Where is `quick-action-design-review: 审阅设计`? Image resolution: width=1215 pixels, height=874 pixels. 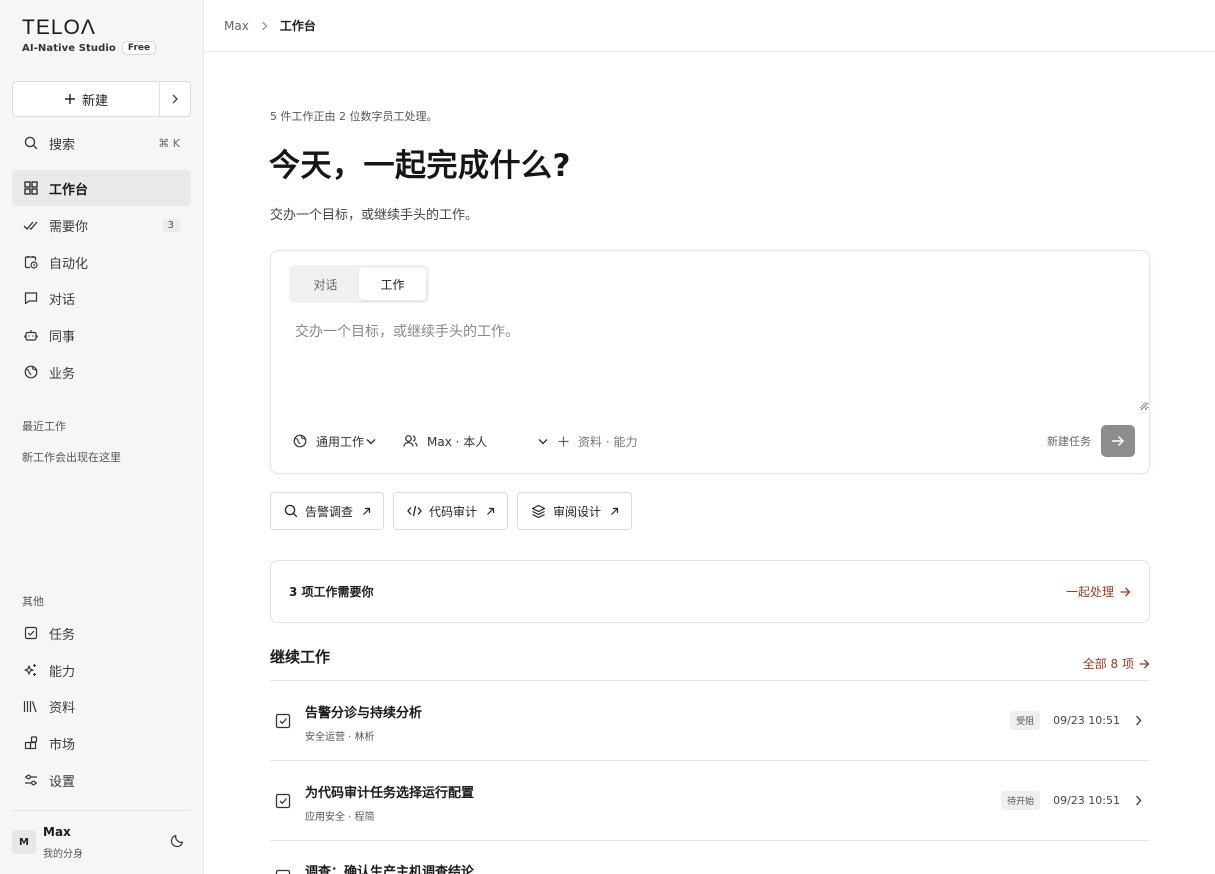 quick-action-design-review: 审阅设计 is located at coordinates (575, 511).